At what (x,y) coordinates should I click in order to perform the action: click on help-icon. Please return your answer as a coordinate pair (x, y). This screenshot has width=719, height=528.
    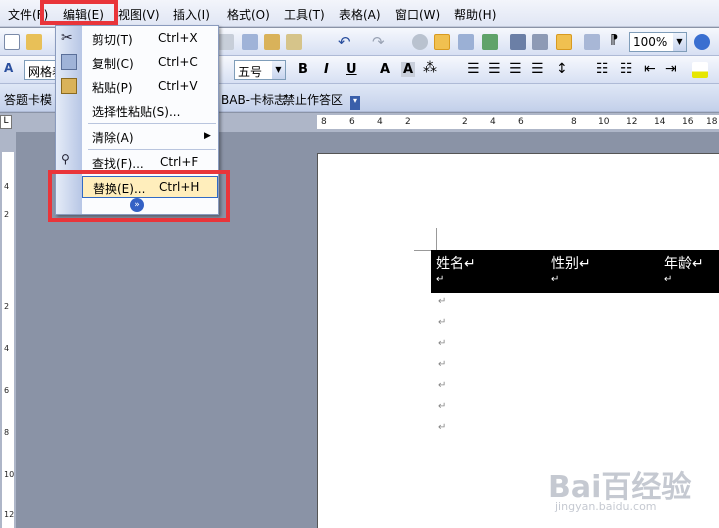
    Looking at the image, I should click on (702, 42).